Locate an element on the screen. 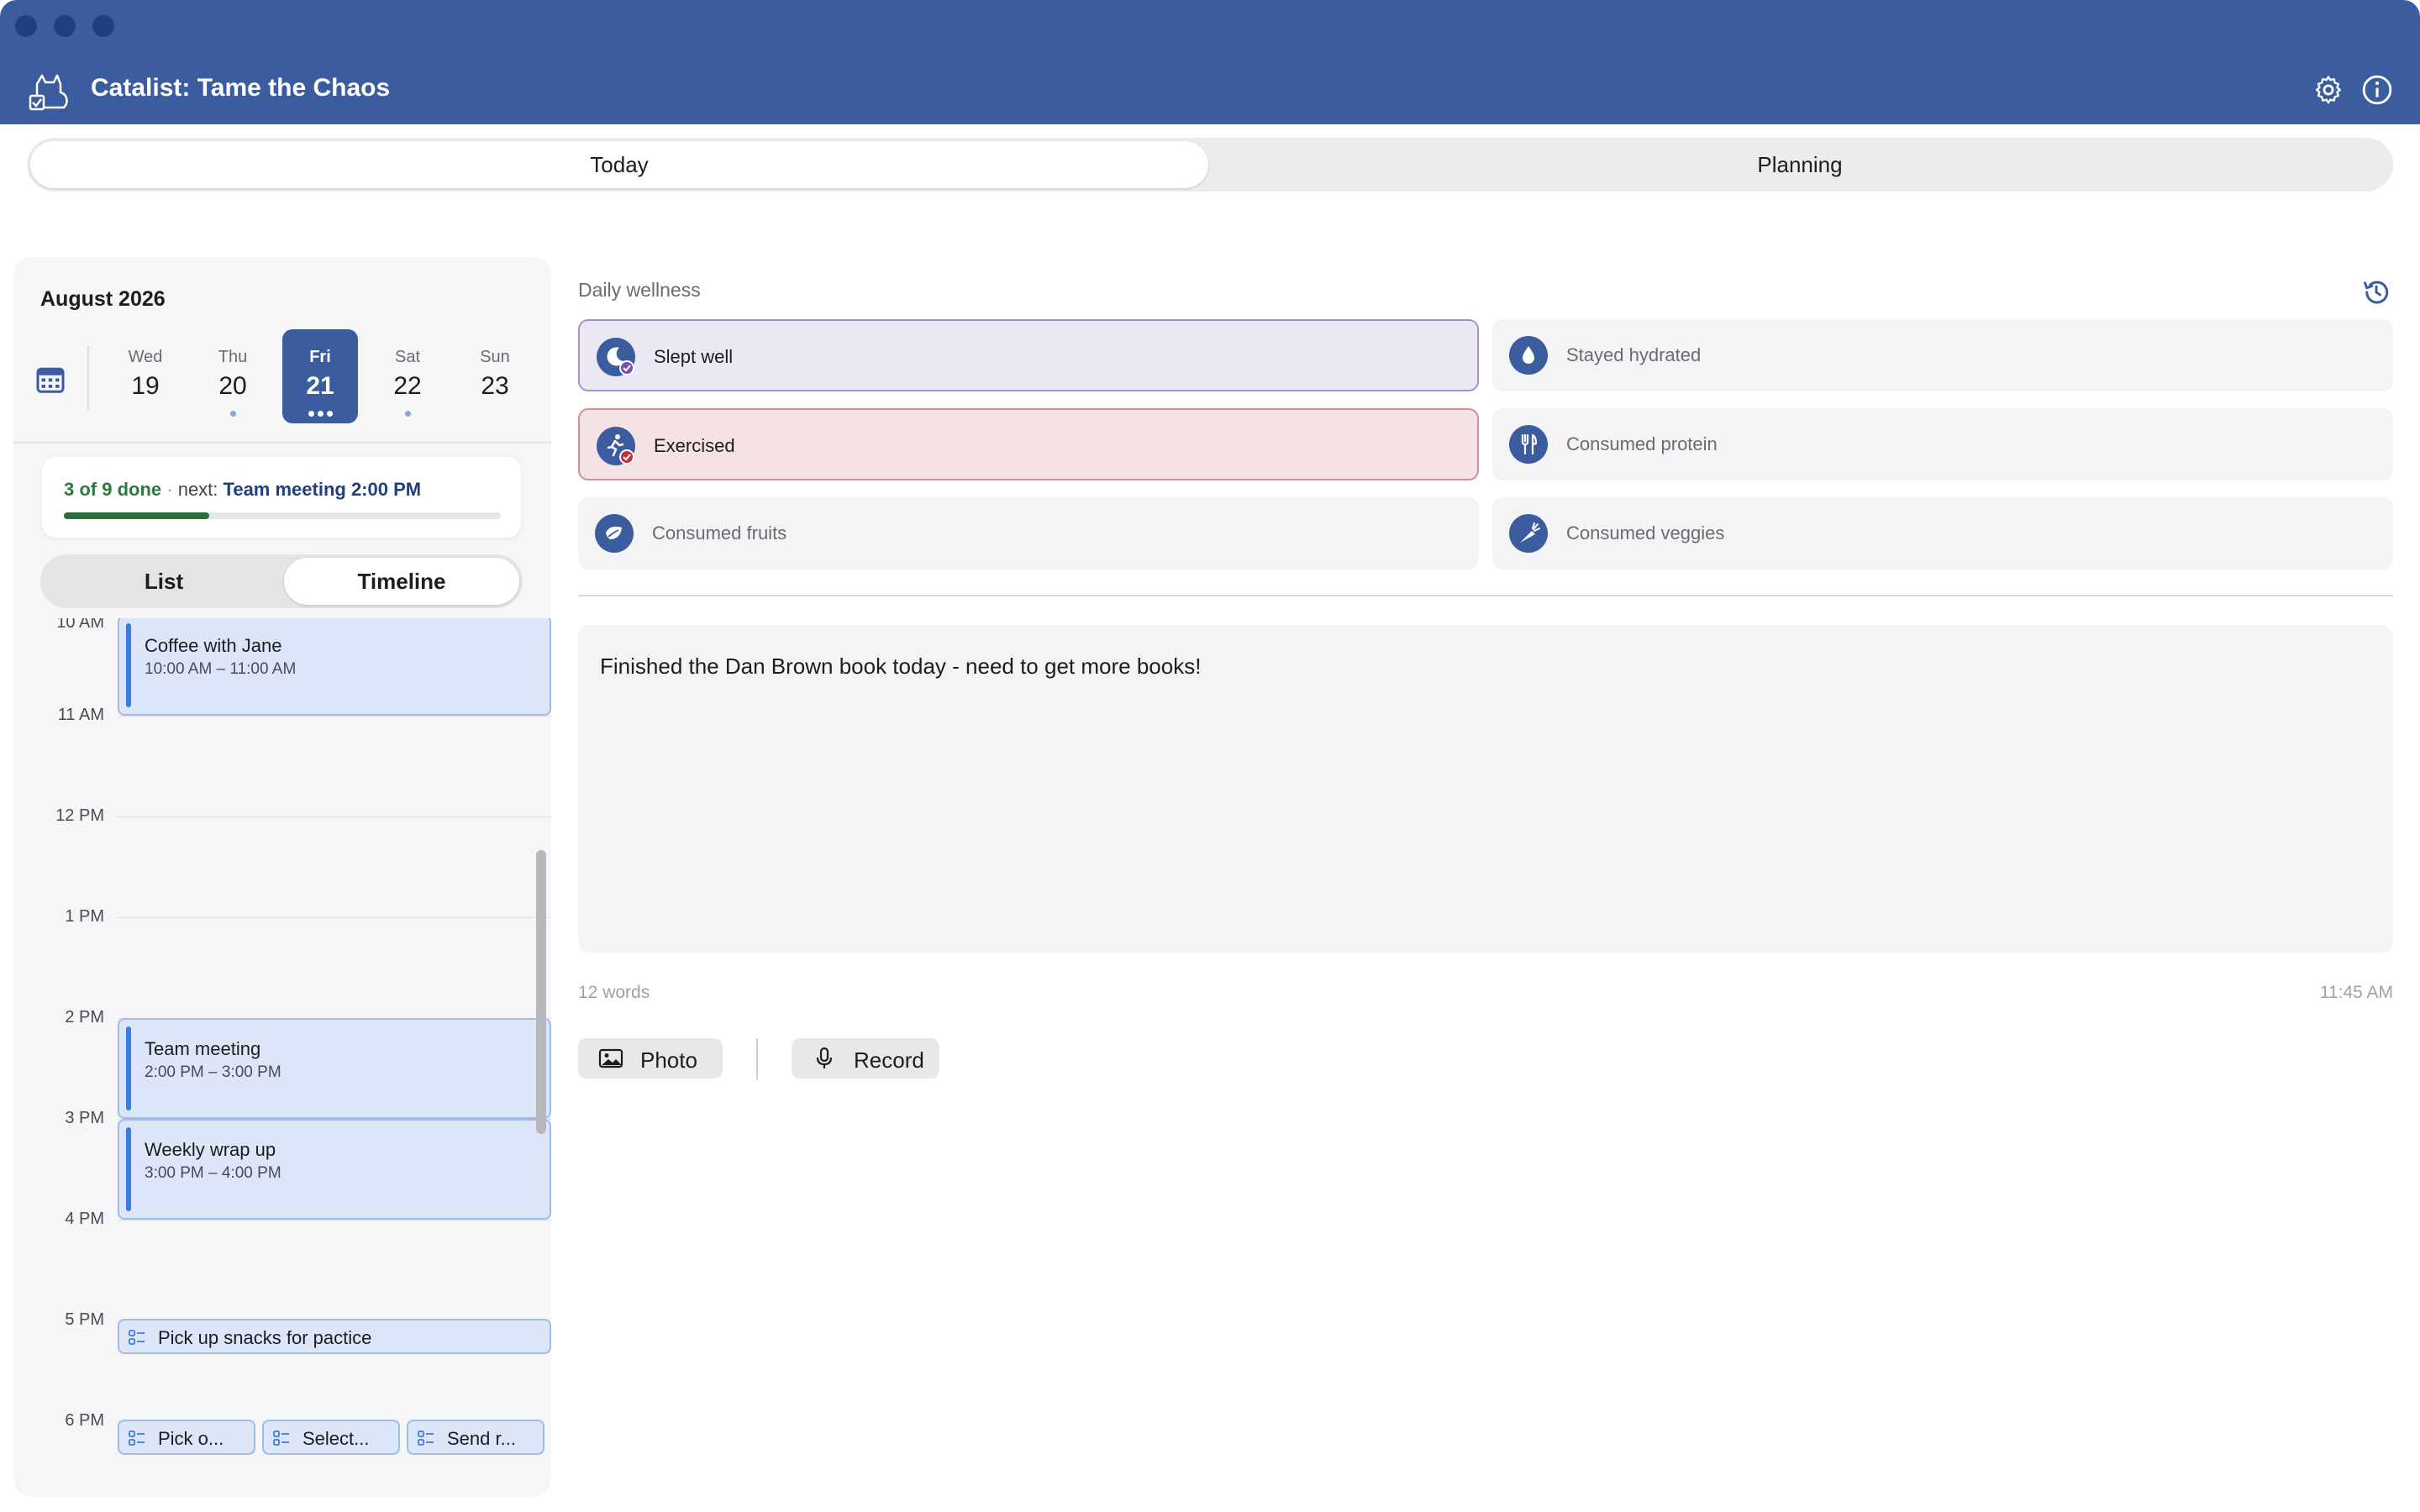 The height and width of the screenshot is (1512, 2420). hour-label: 12 PM is located at coordinates (79, 815).